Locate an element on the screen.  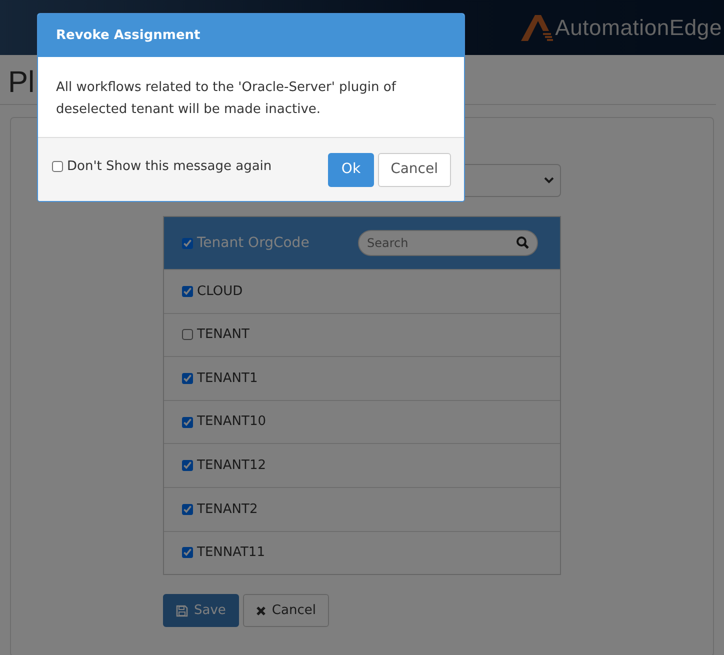
search-icon is located at coordinates (522, 242).